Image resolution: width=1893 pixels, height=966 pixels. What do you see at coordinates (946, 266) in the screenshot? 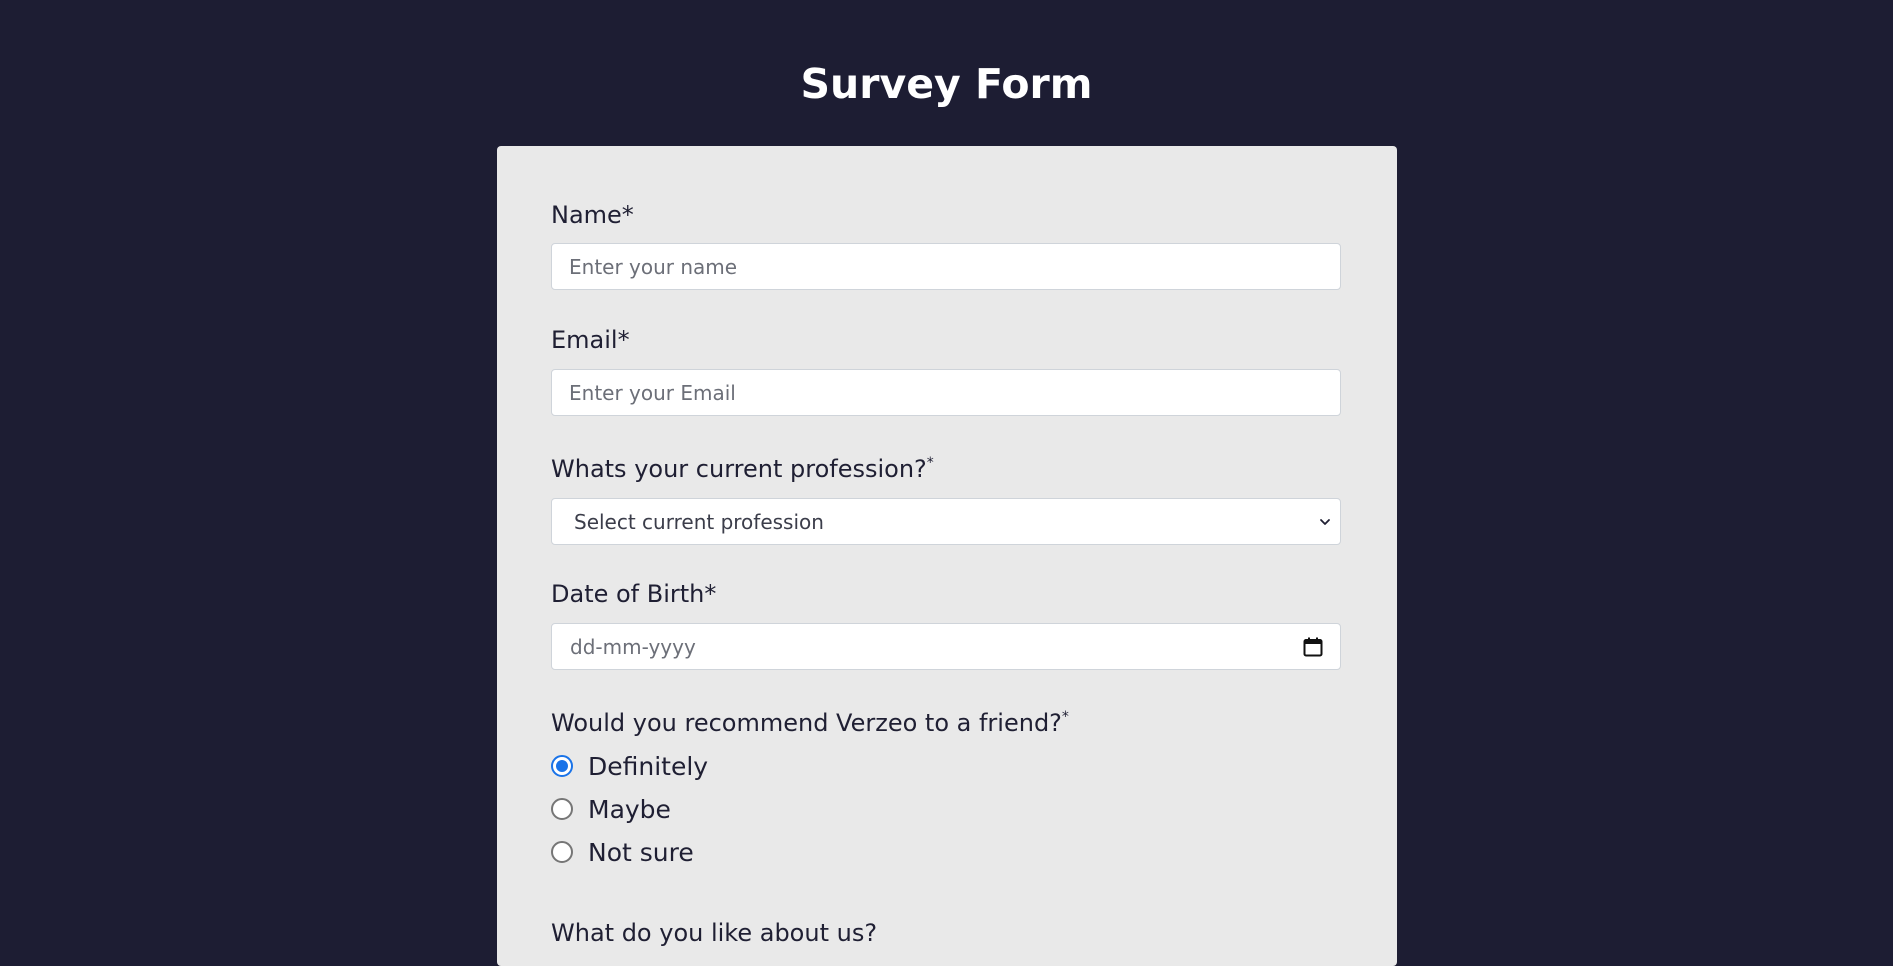
I see `name-input` at bounding box center [946, 266].